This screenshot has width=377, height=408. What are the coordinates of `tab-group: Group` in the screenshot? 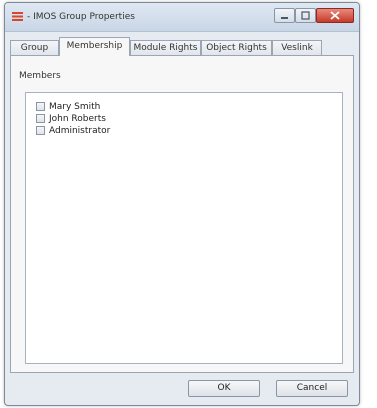 It's located at (34, 47).